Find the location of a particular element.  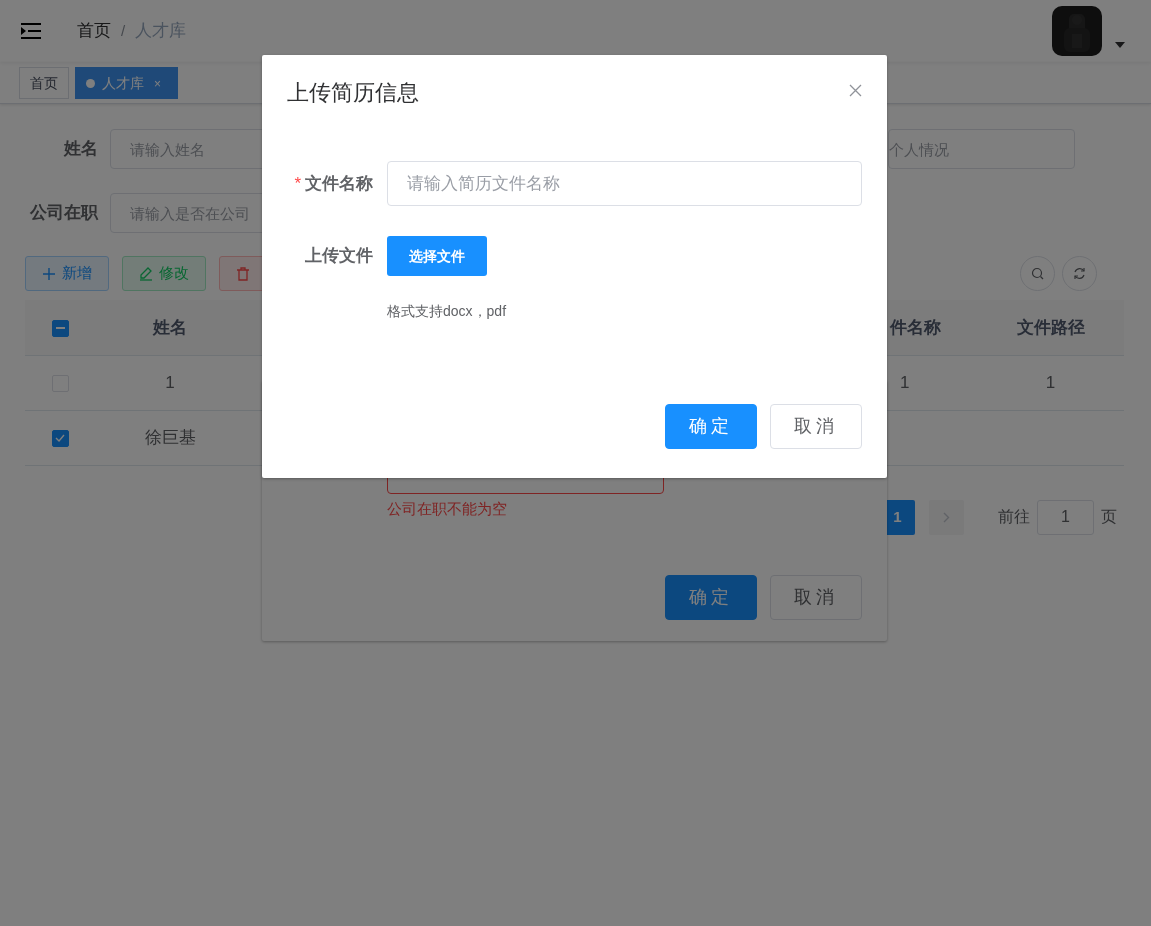

choose-file-button: 选择文件 is located at coordinates (437, 256).